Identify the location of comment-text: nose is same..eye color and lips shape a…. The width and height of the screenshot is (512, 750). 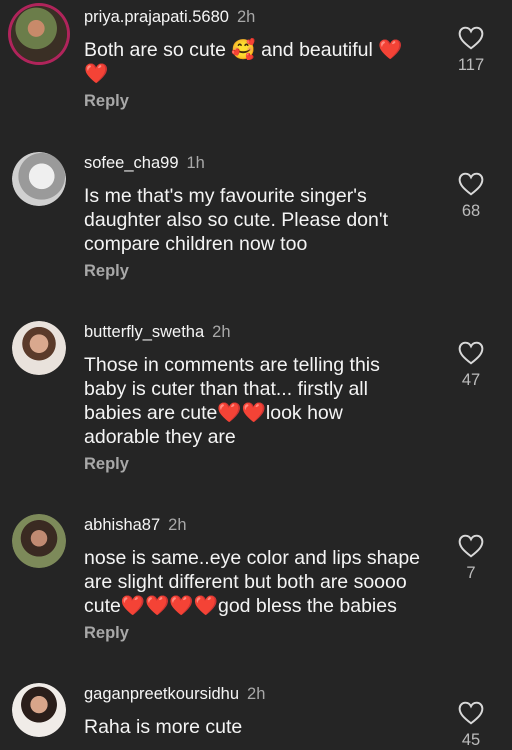
(252, 582).